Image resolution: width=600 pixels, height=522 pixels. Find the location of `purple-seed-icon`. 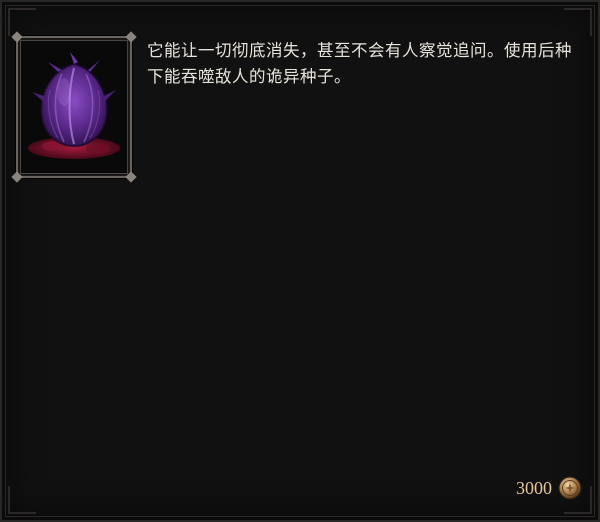

purple-seed-icon is located at coordinates (74, 105).